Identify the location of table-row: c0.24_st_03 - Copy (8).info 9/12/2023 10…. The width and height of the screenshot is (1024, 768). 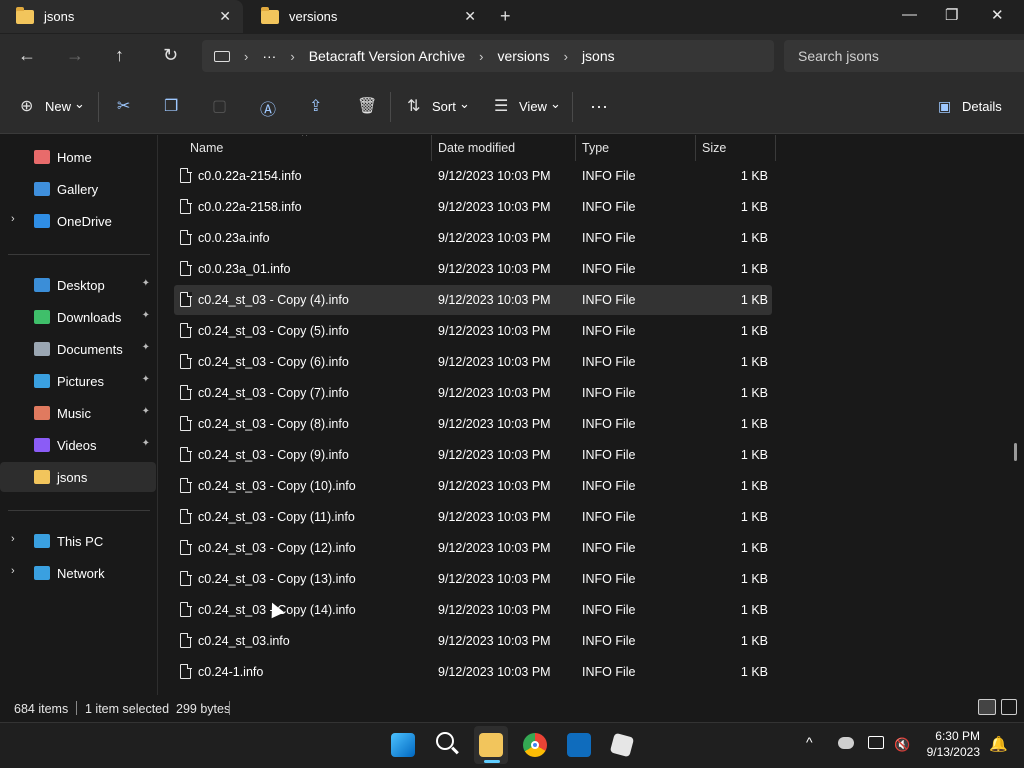
(473, 424).